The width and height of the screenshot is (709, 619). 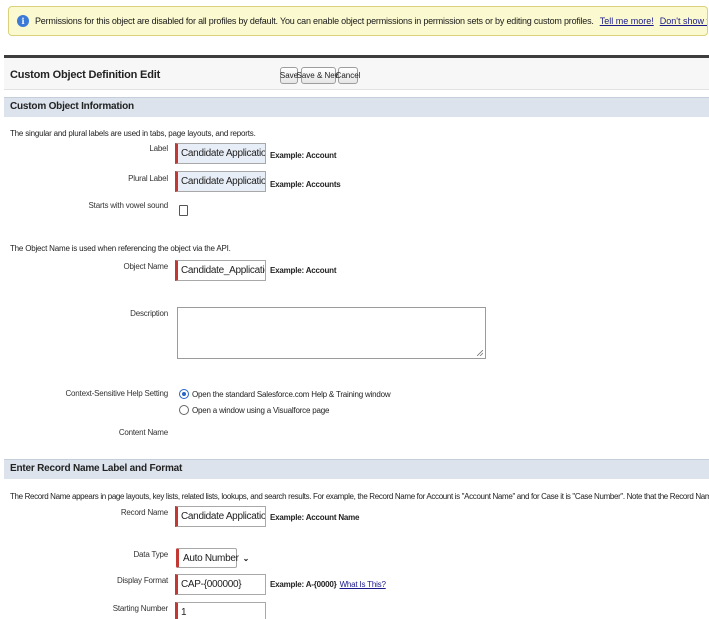 What do you see at coordinates (261, 410) in the screenshot?
I see `radio-visualforce-label: Open a window using a Visualforce page` at bounding box center [261, 410].